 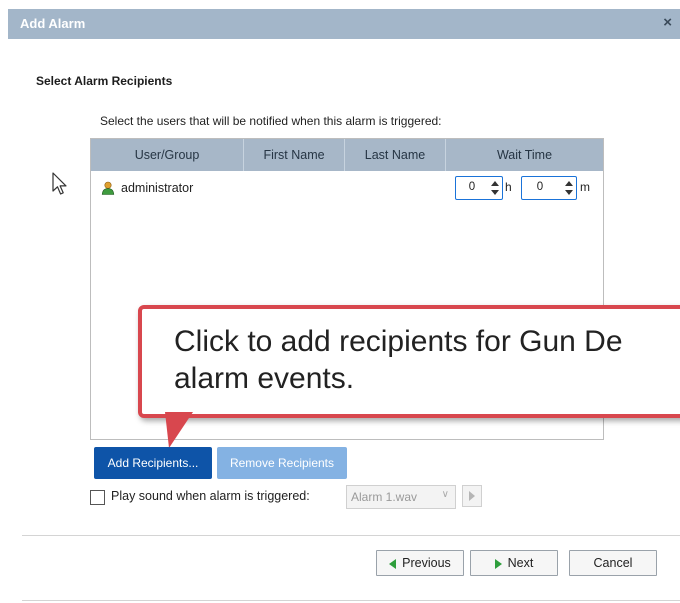 What do you see at coordinates (393, 563) in the screenshot?
I see `arrow-left-icon` at bounding box center [393, 563].